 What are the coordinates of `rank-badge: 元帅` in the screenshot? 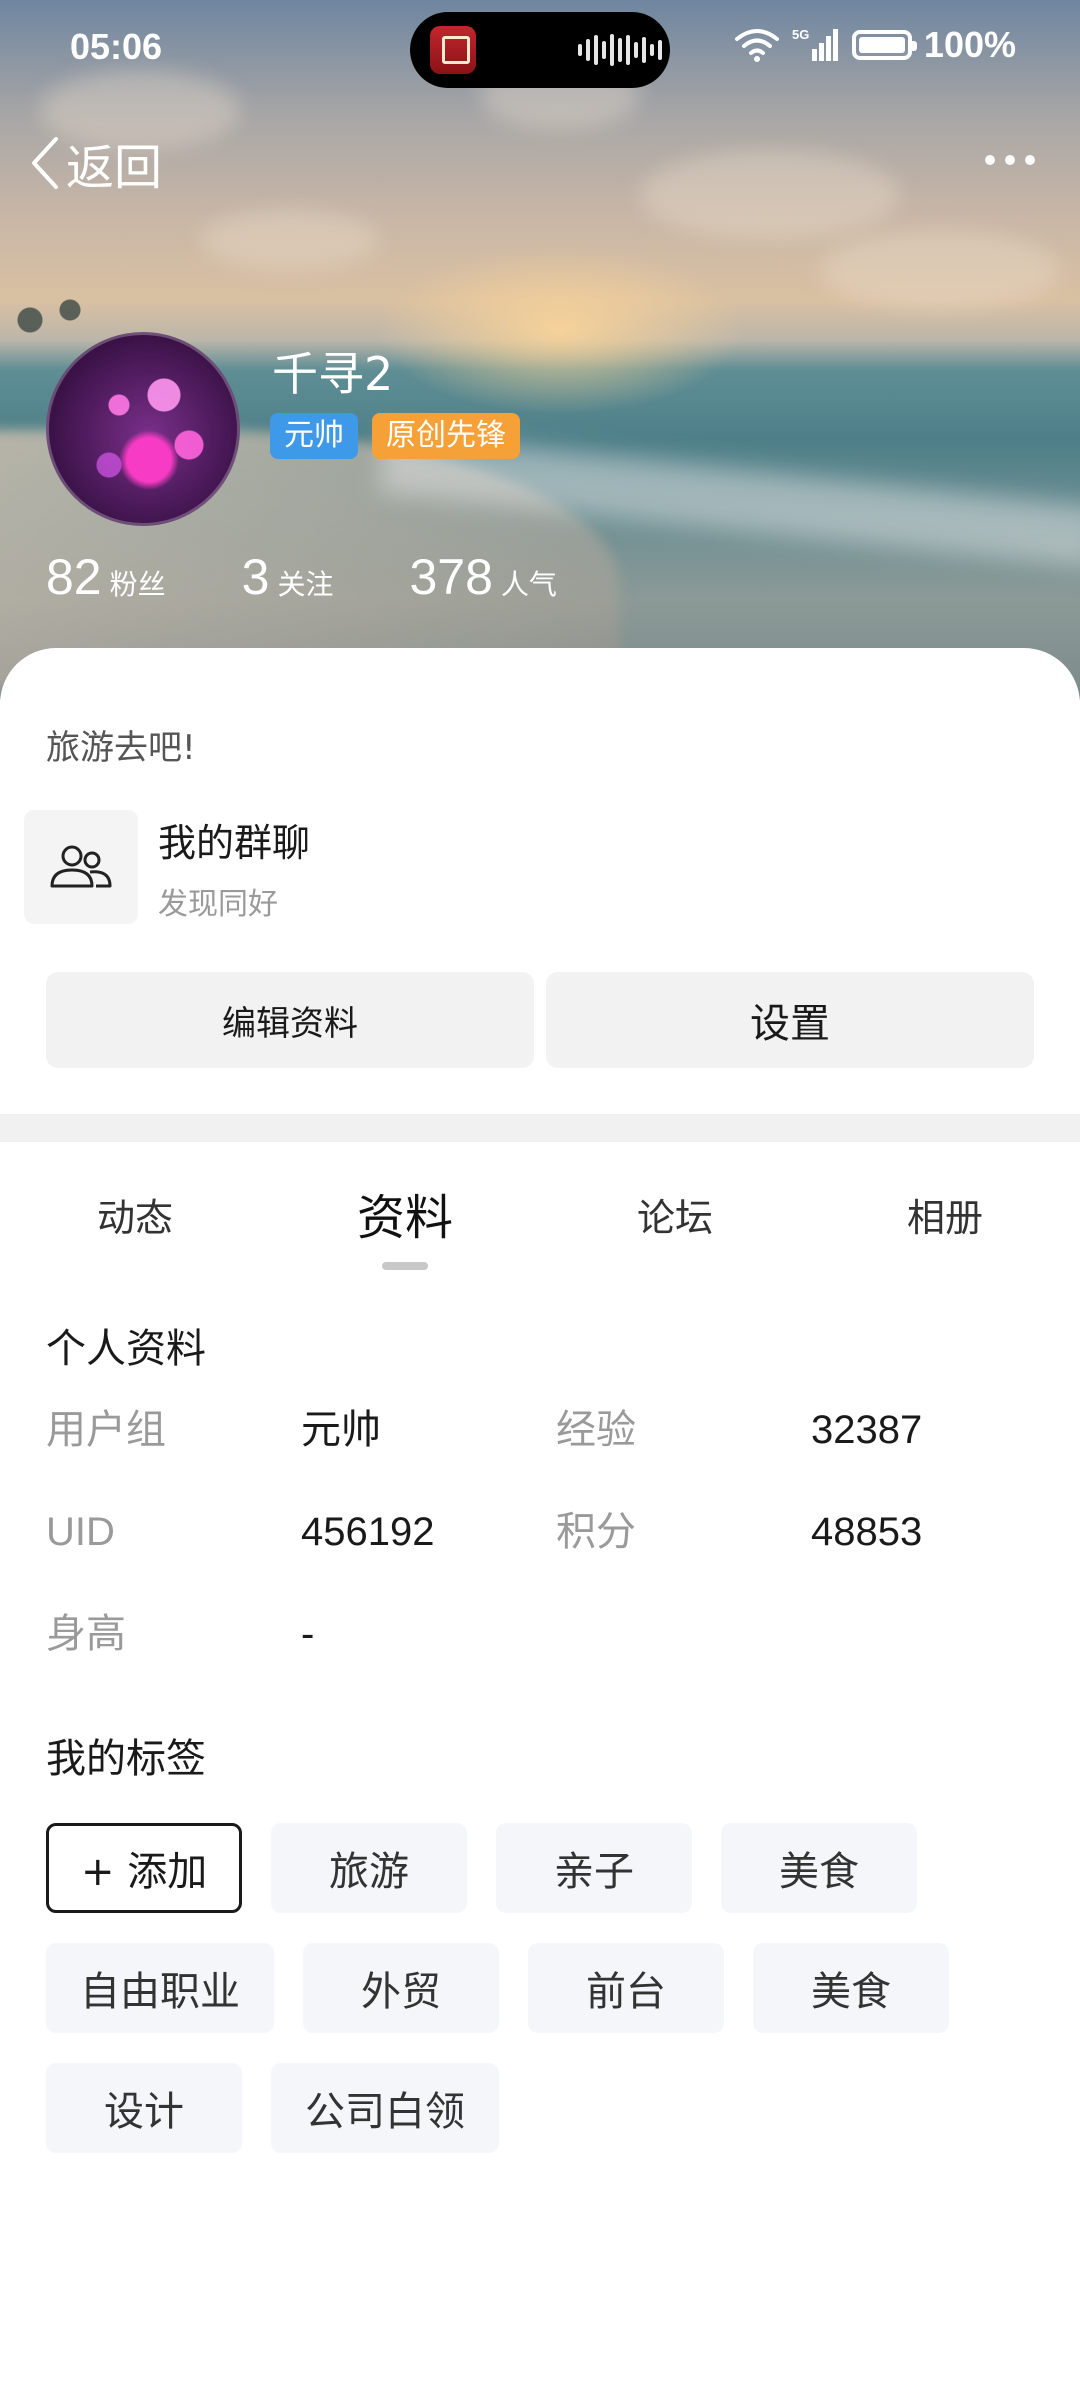 It's located at (314, 436).